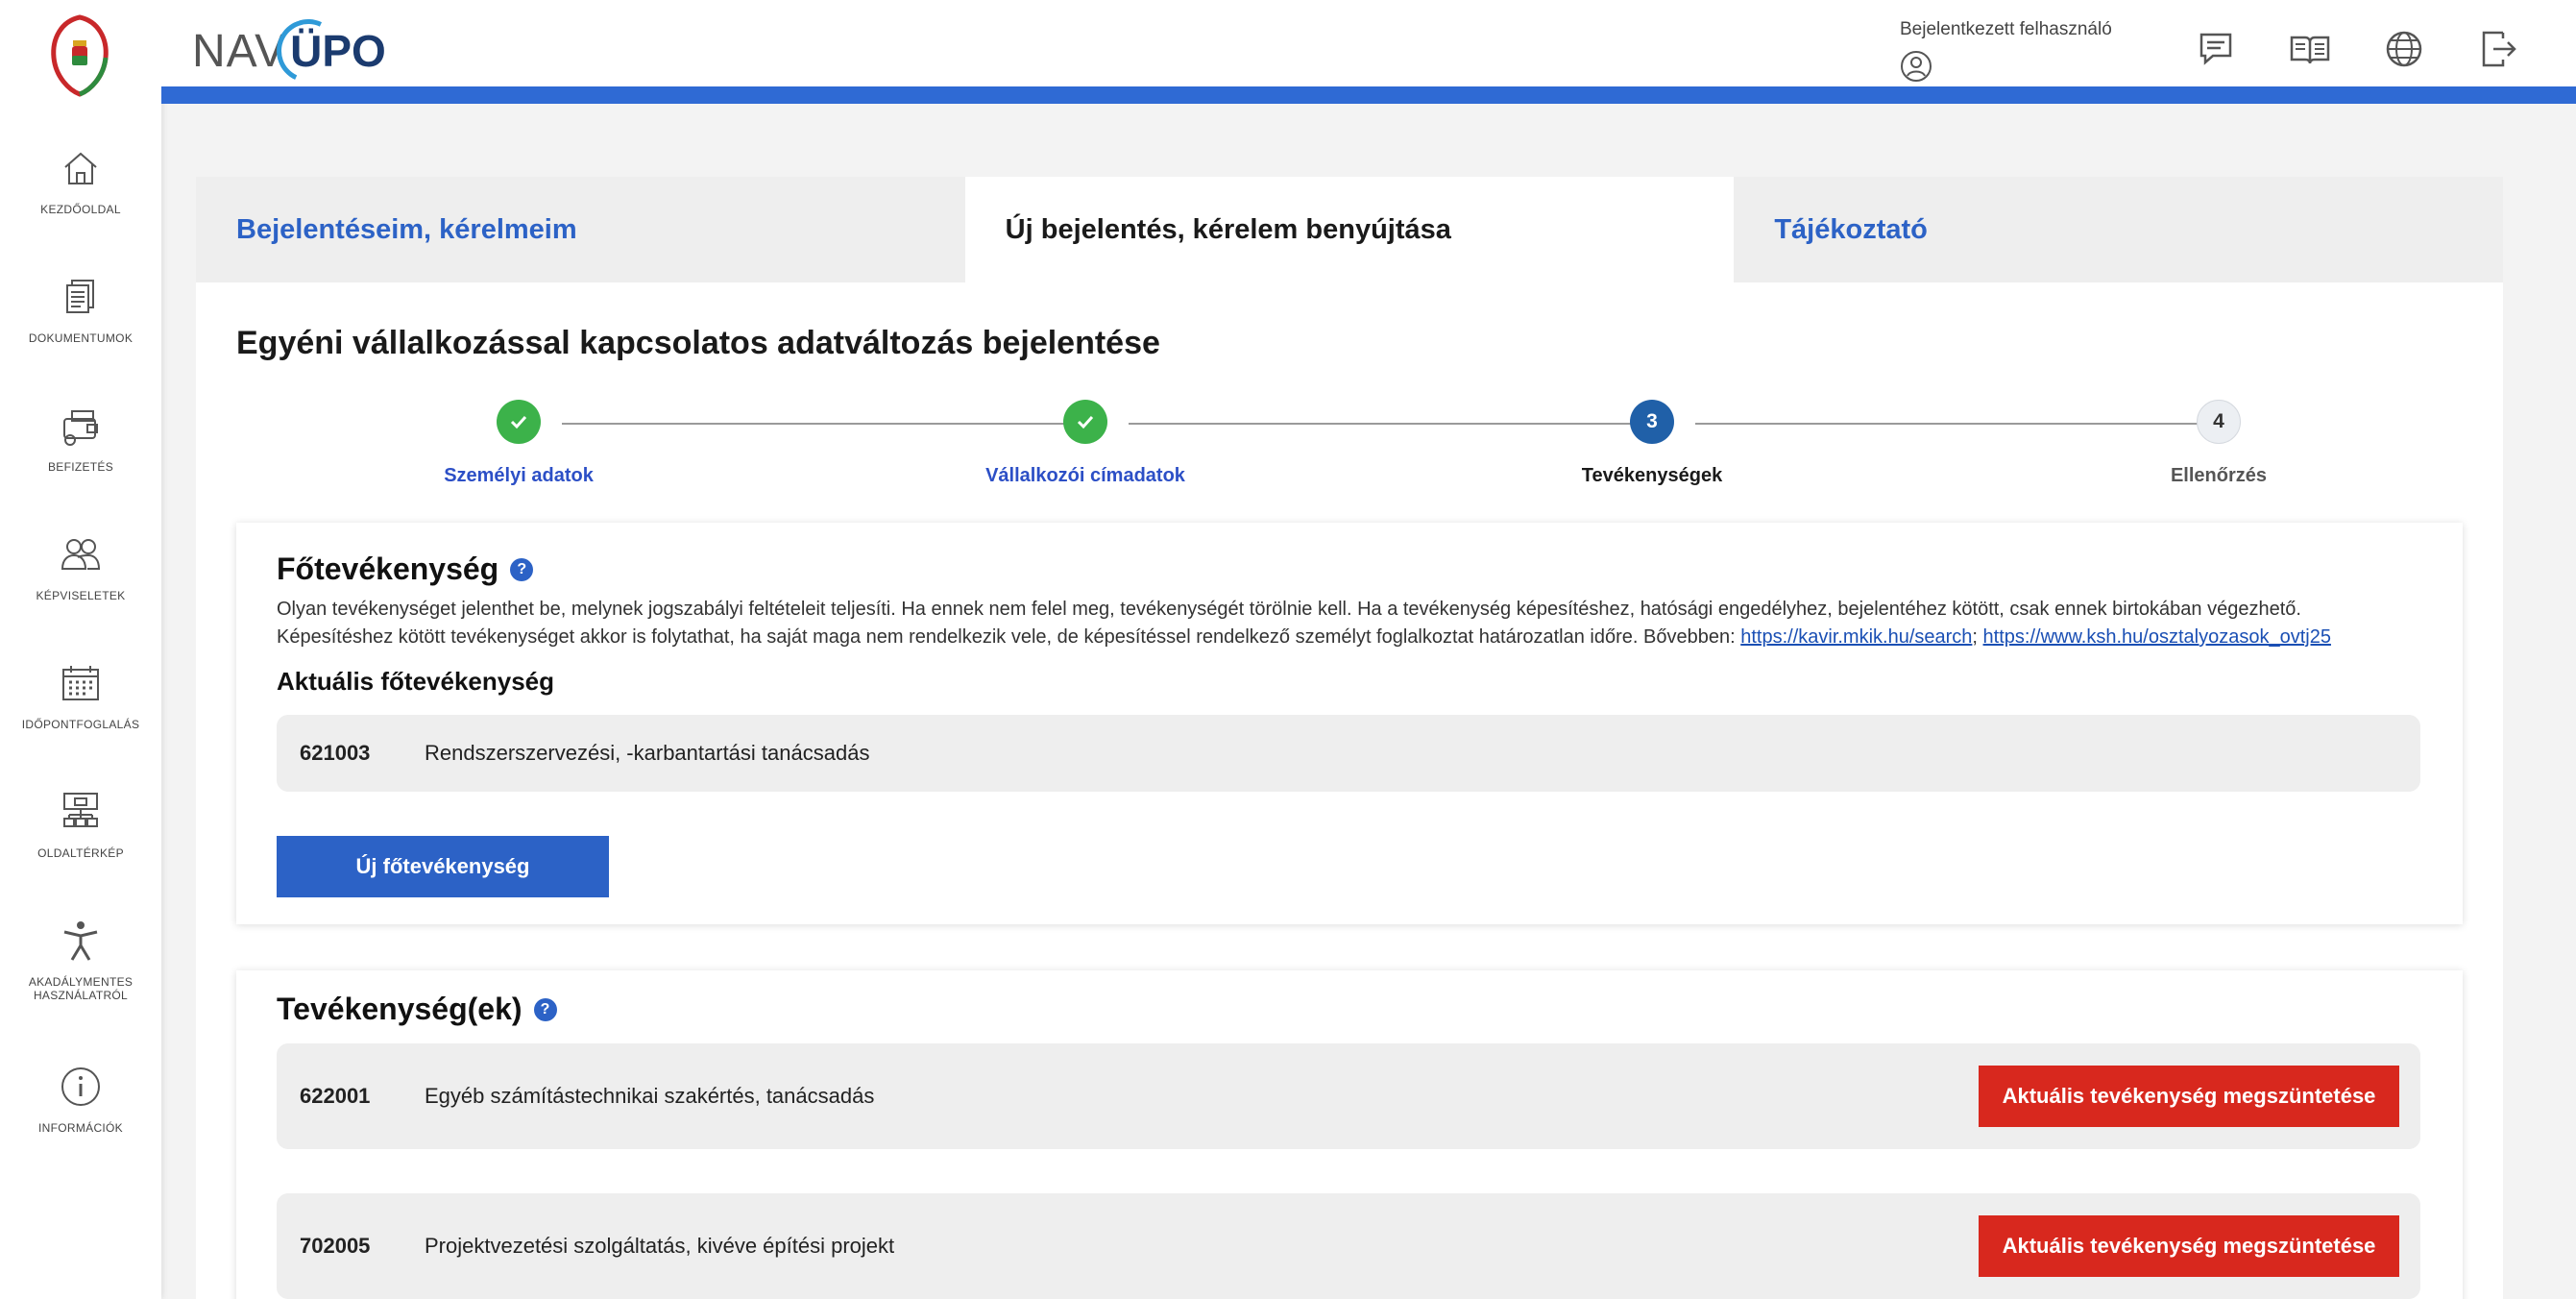 This screenshot has height=1299, width=2576. Describe the element at coordinates (2006, 51) in the screenshot. I see `logged-in-user: Bejelentkezett felhasználó` at that location.